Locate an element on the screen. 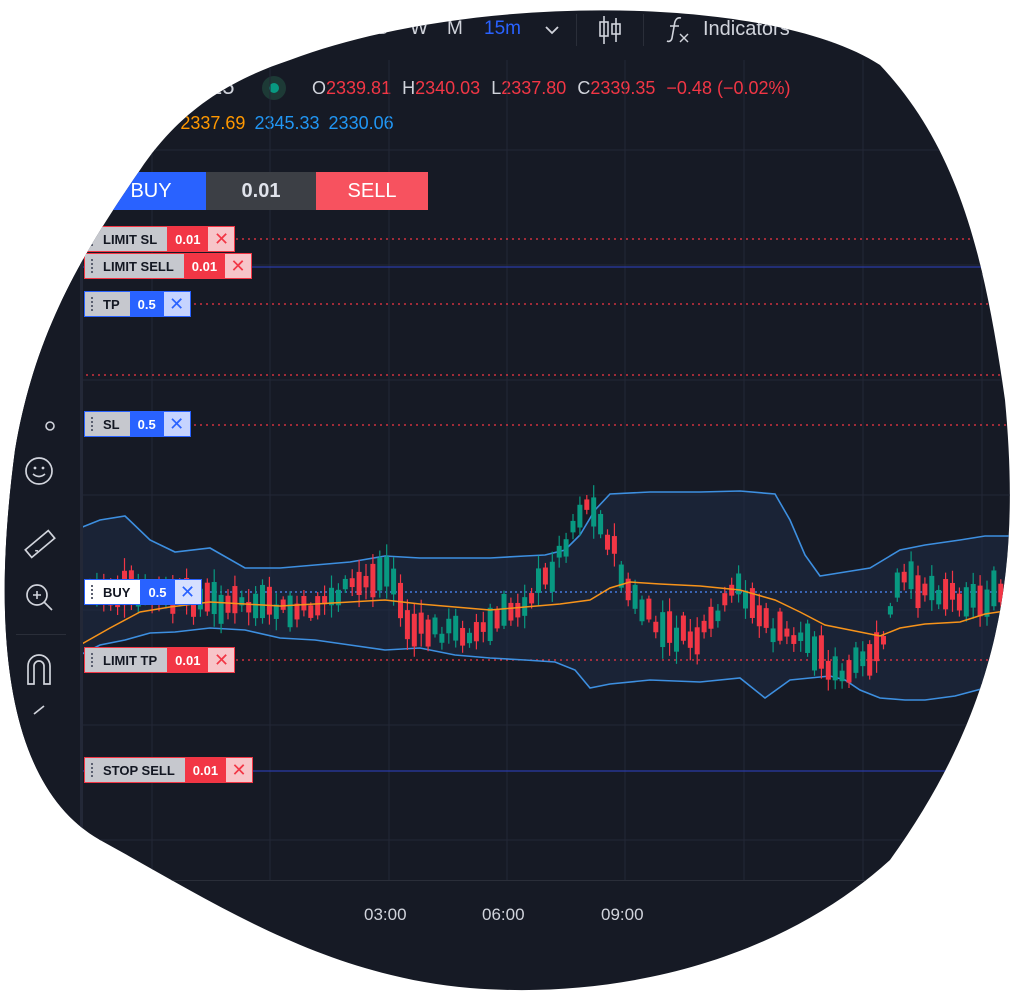  order-stop-sell: STOP SELL 0.01 ✕ is located at coordinates (168, 770).